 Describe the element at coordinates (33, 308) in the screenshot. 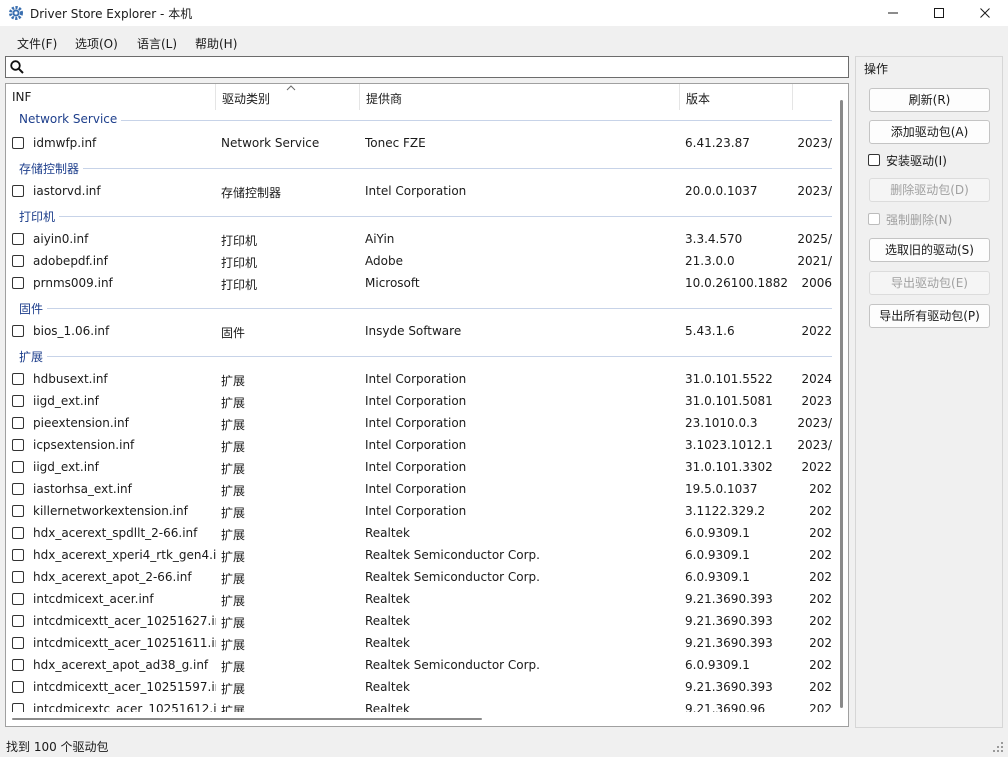

I see `group-label: 固件` at that location.